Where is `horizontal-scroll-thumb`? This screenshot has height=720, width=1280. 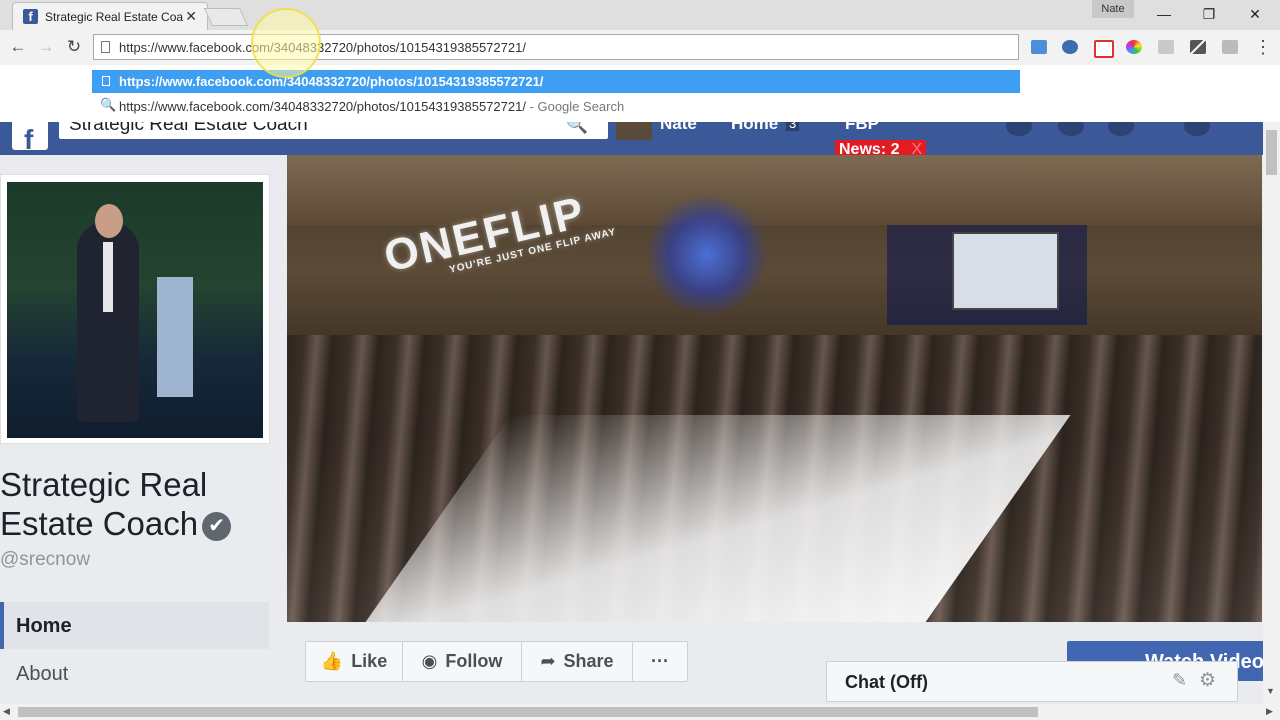
horizontal-scroll-thumb is located at coordinates (528, 712).